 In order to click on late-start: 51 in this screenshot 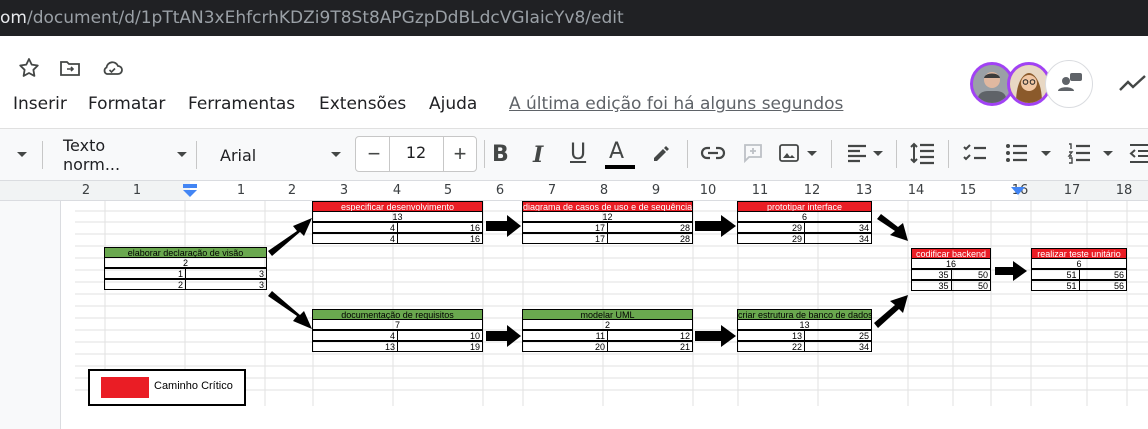, I will do `click(1071, 286)`.